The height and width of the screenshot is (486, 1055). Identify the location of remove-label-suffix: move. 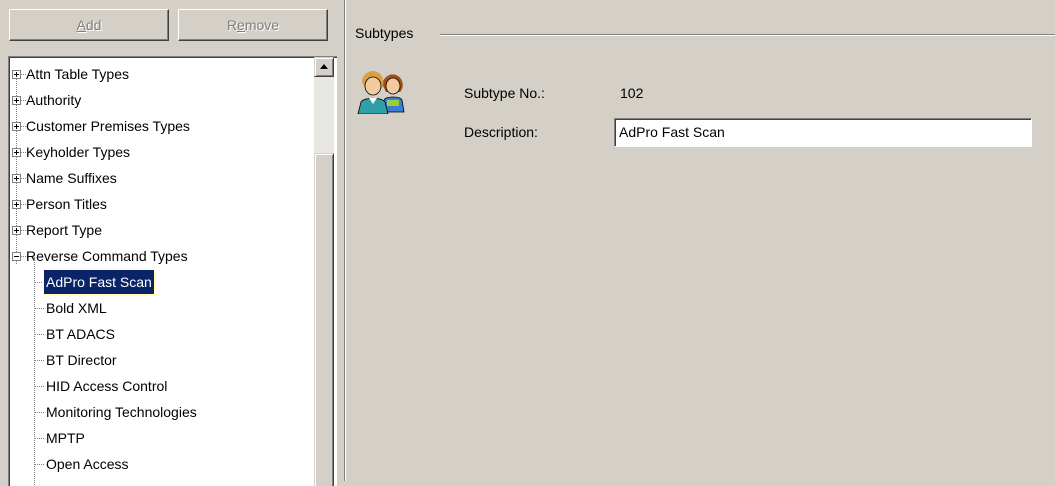
(262, 25).